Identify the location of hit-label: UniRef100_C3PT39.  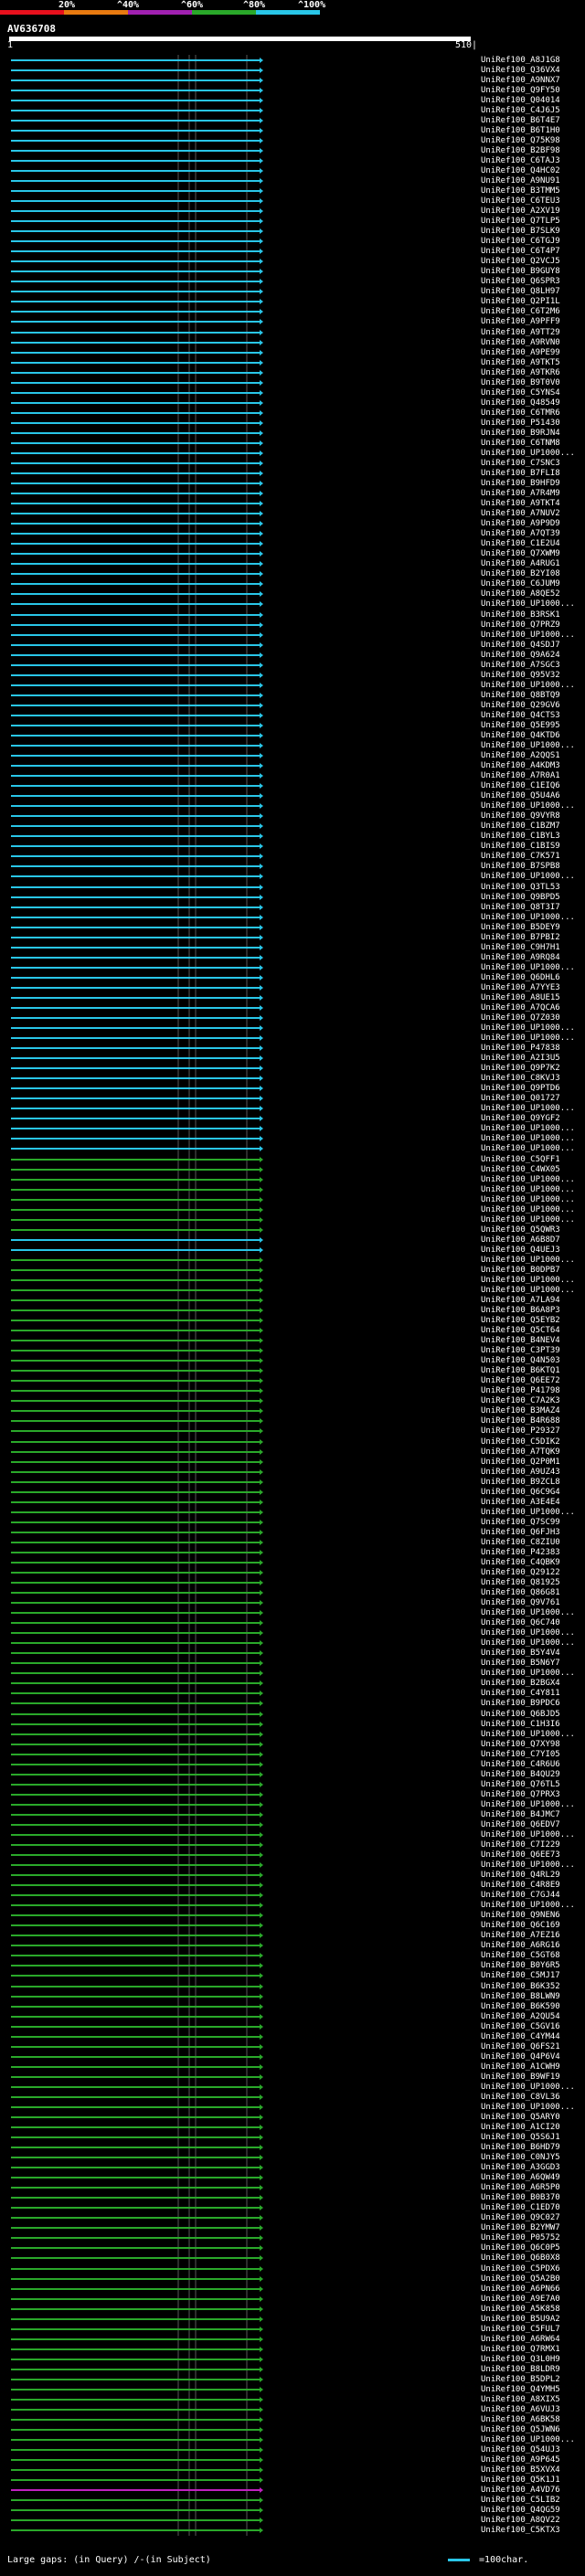
(520, 1351).